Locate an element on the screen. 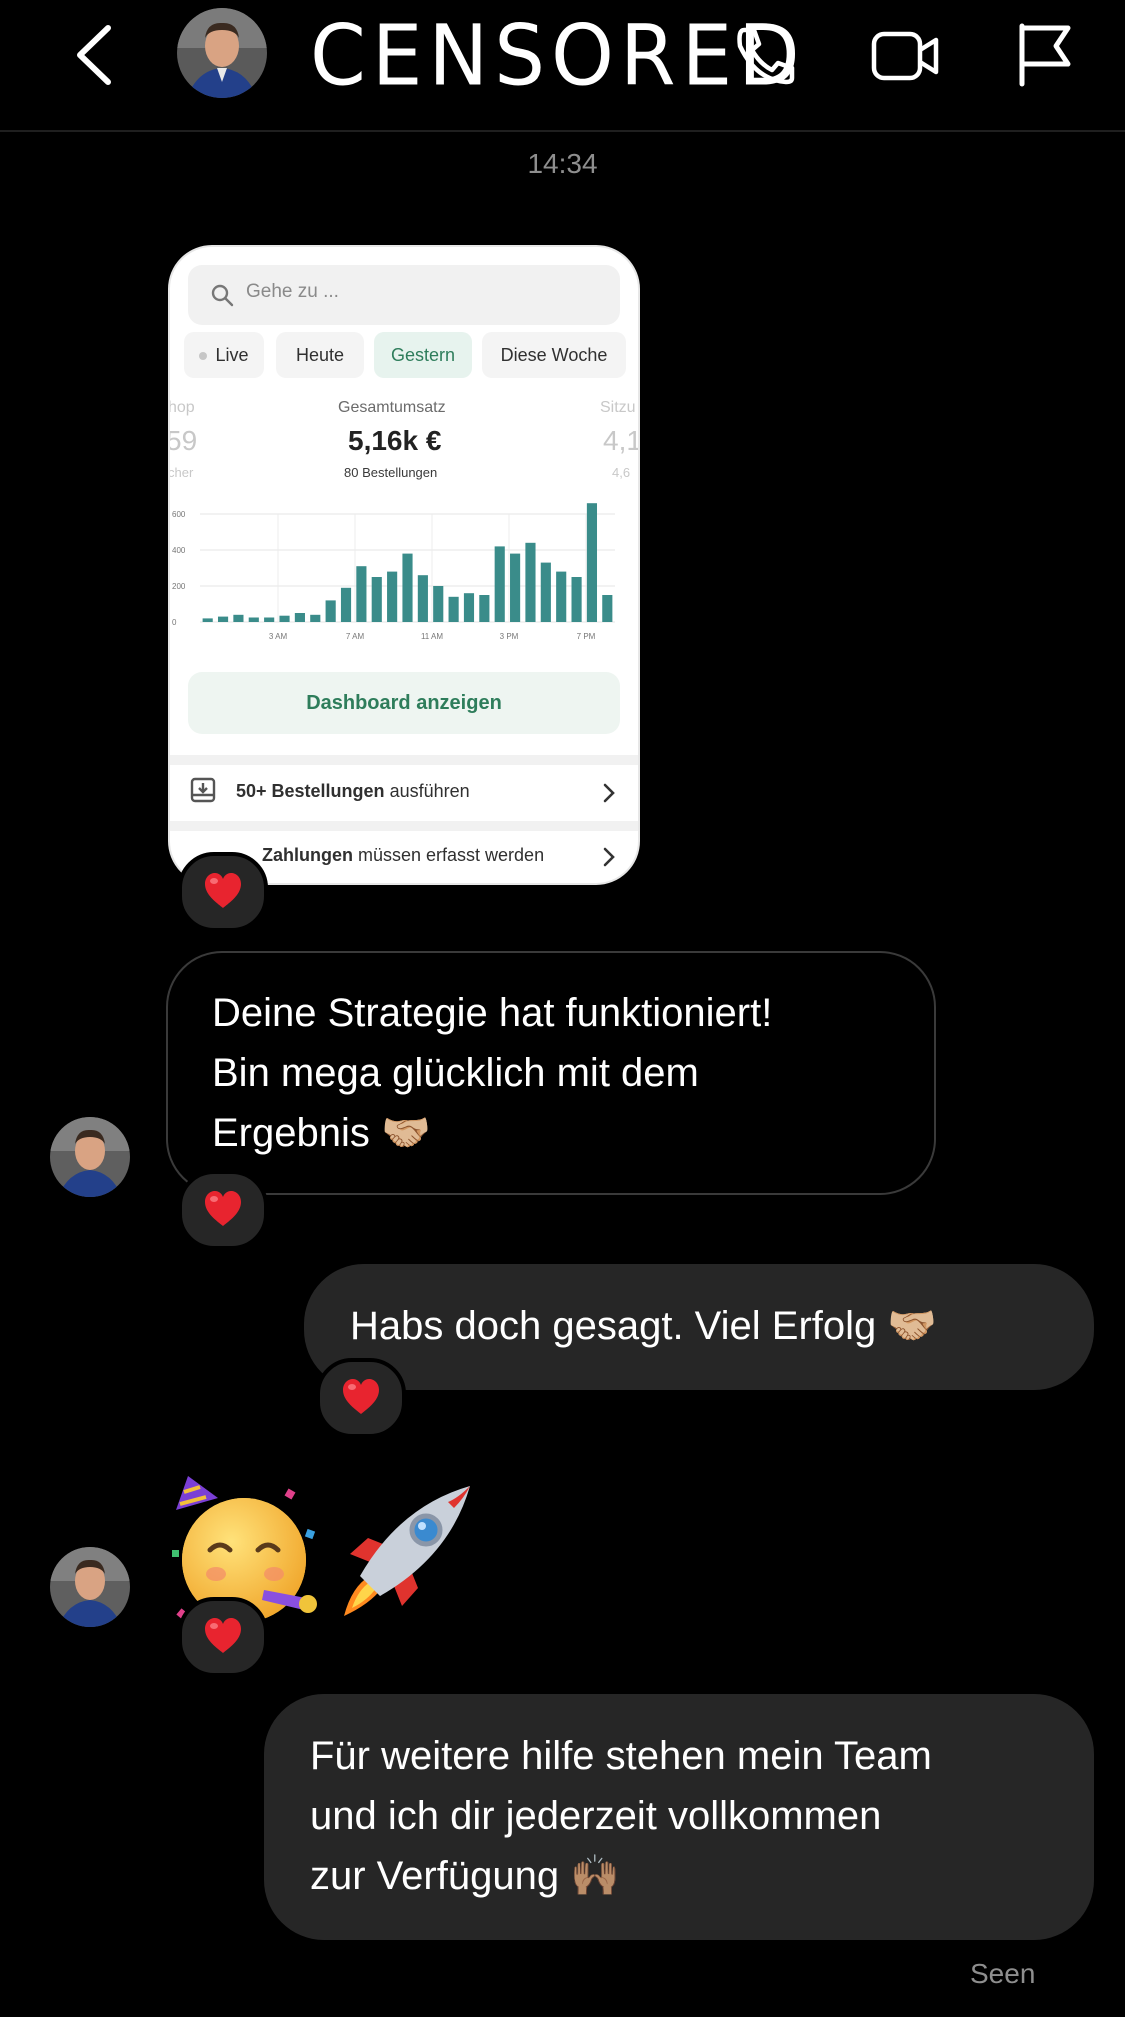  chart-x-tick-label: 3 PM is located at coordinates (509, 636).